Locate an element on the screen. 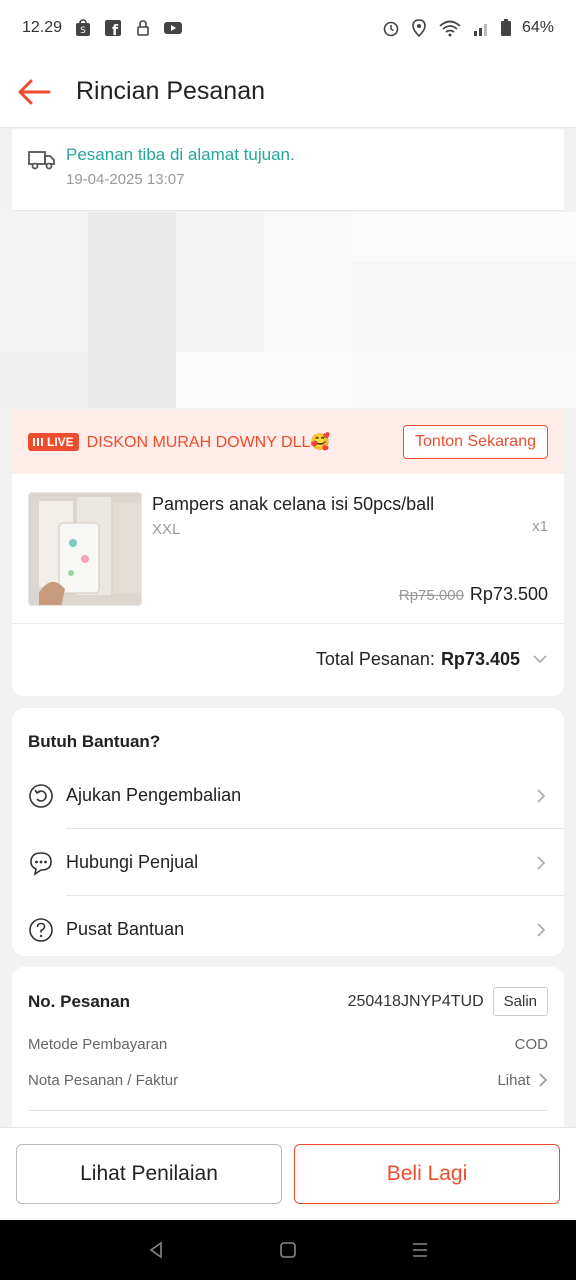 This screenshot has width=576, height=1280. status-time: 12.29 is located at coordinates (42, 27).